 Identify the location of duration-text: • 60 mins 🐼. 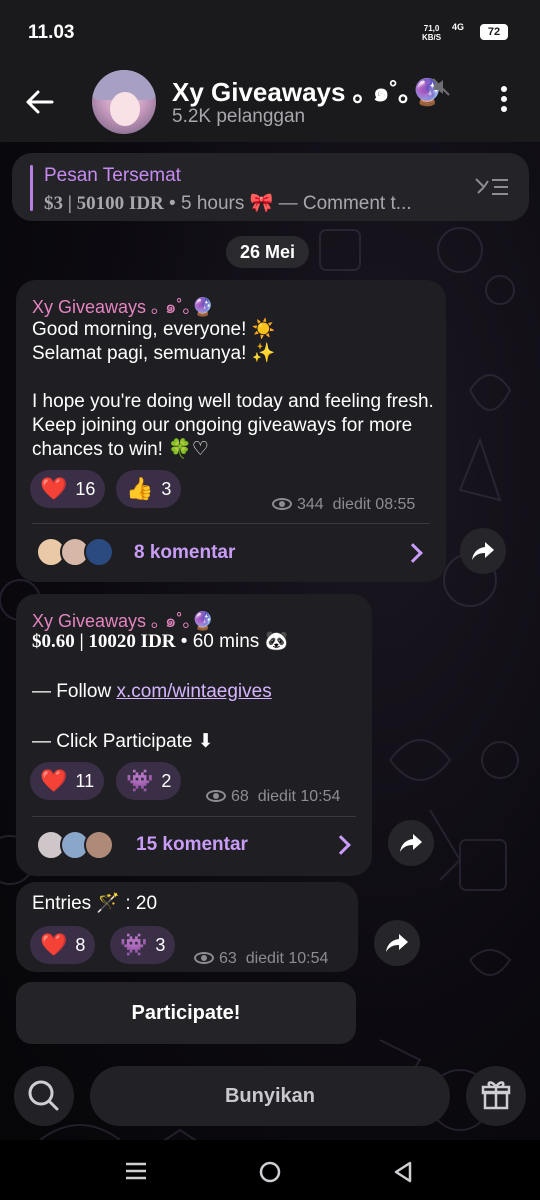
(232, 641).